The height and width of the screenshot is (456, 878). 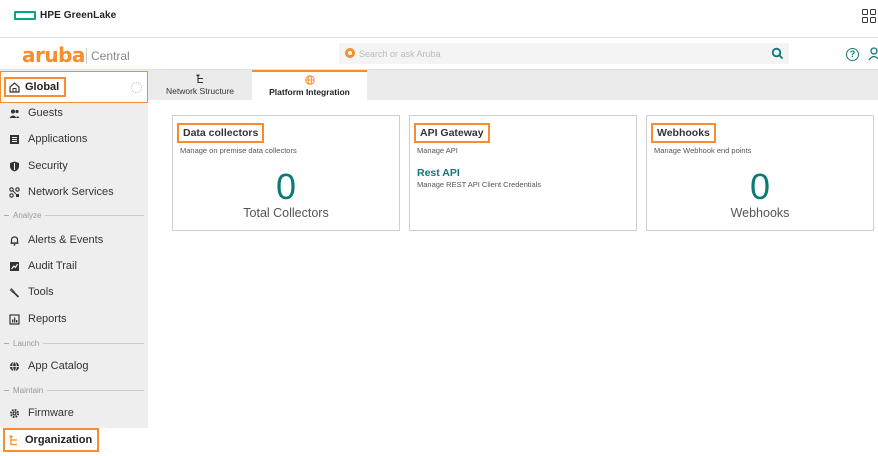 What do you see at coordinates (66, 240) in the screenshot?
I see `sidebar-item-label: Alerts & Events` at bounding box center [66, 240].